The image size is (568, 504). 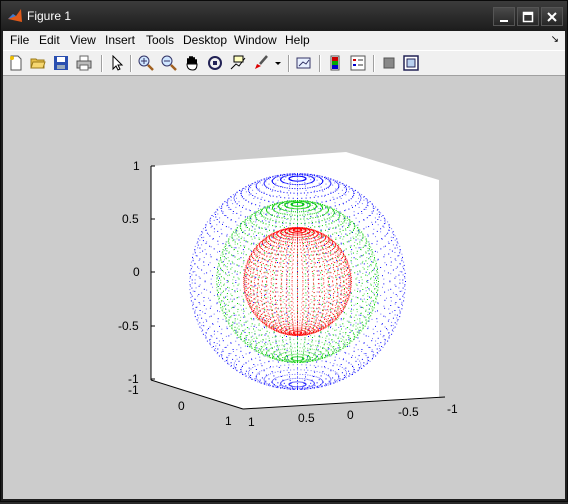 What do you see at coordinates (304, 63) in the screenshot?
I see `link-plot-icon` at bounding box center [304, 63].